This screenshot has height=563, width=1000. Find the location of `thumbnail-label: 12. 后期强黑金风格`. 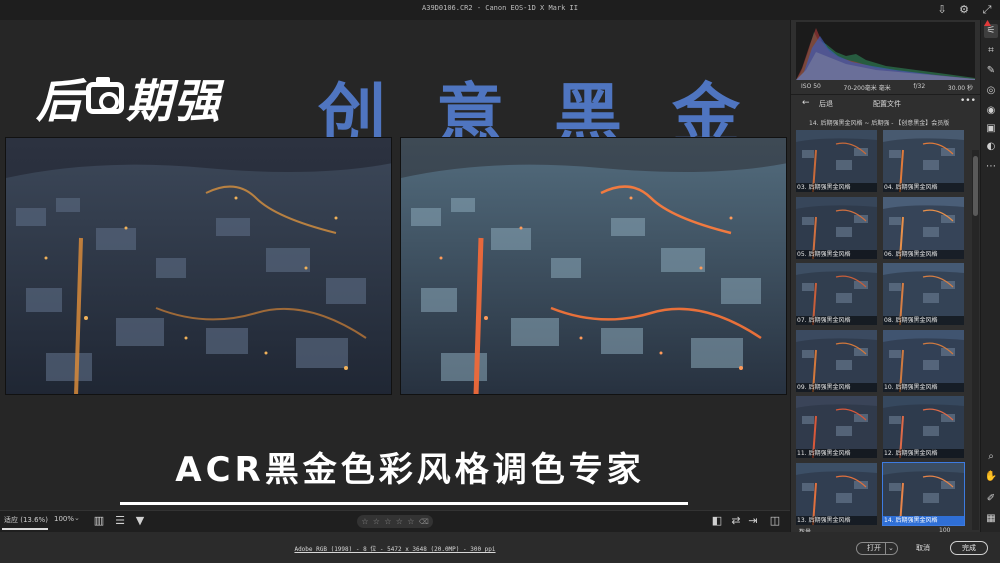

thumbnail-label: 12. 后期强黑金风格 is located at coordinates (923, 453).